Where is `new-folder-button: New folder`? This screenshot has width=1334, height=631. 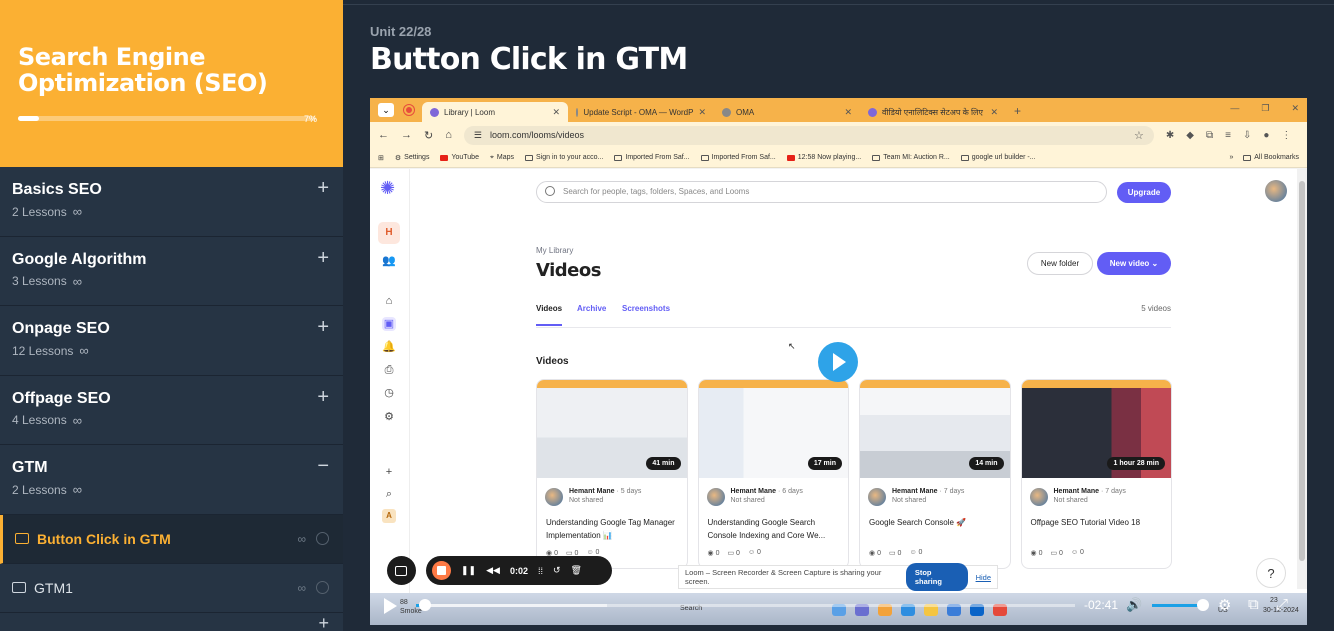 new-folder-button: New folder is located at coordinates (1060, 263).